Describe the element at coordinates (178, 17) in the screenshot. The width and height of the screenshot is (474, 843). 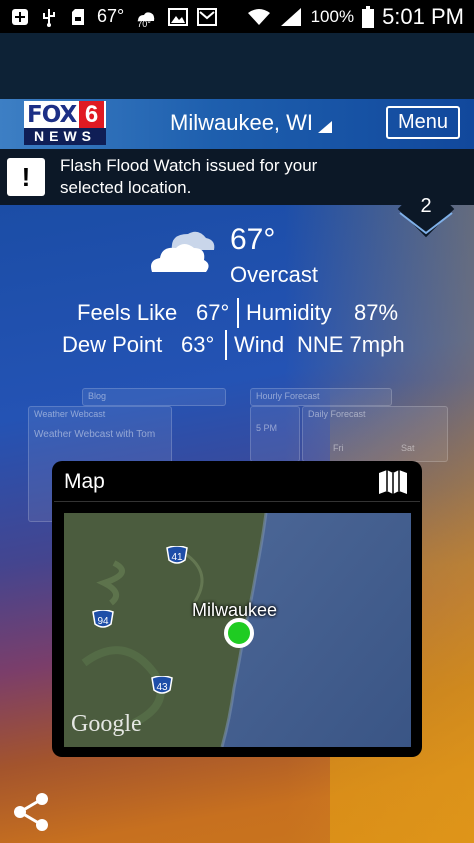
I see `image-icon` at that location.